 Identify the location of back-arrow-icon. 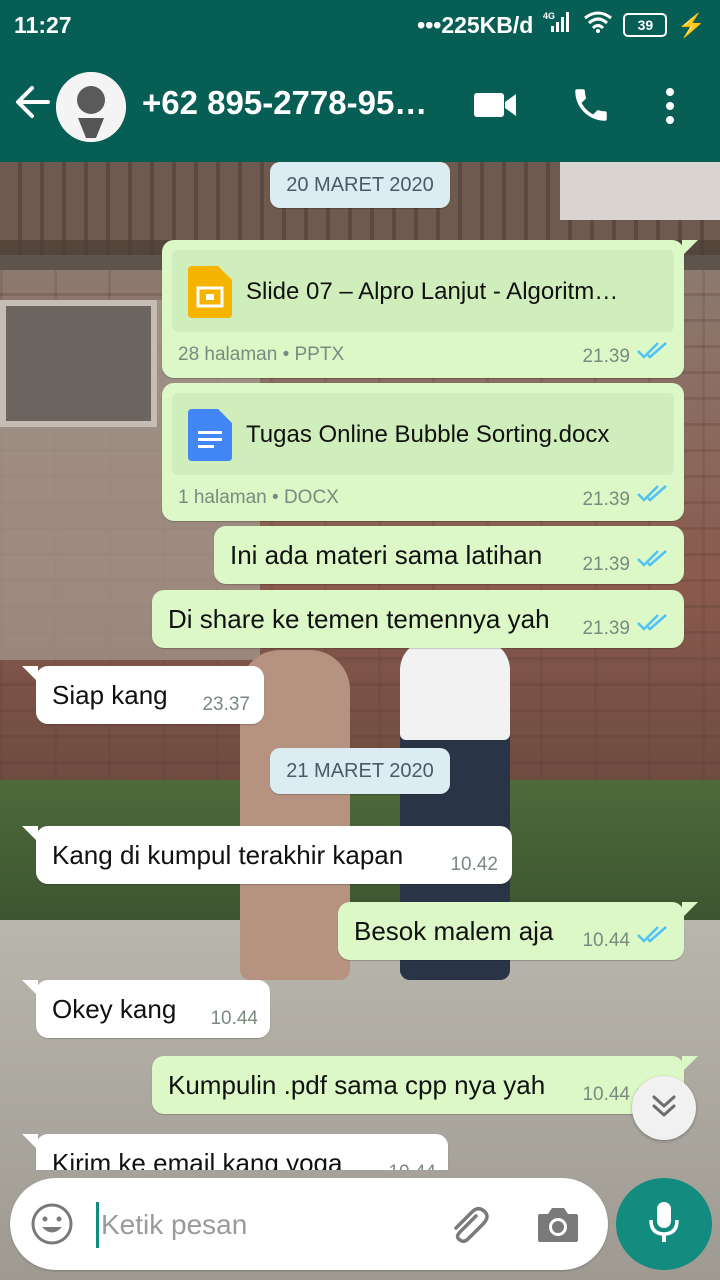
(34, 105).